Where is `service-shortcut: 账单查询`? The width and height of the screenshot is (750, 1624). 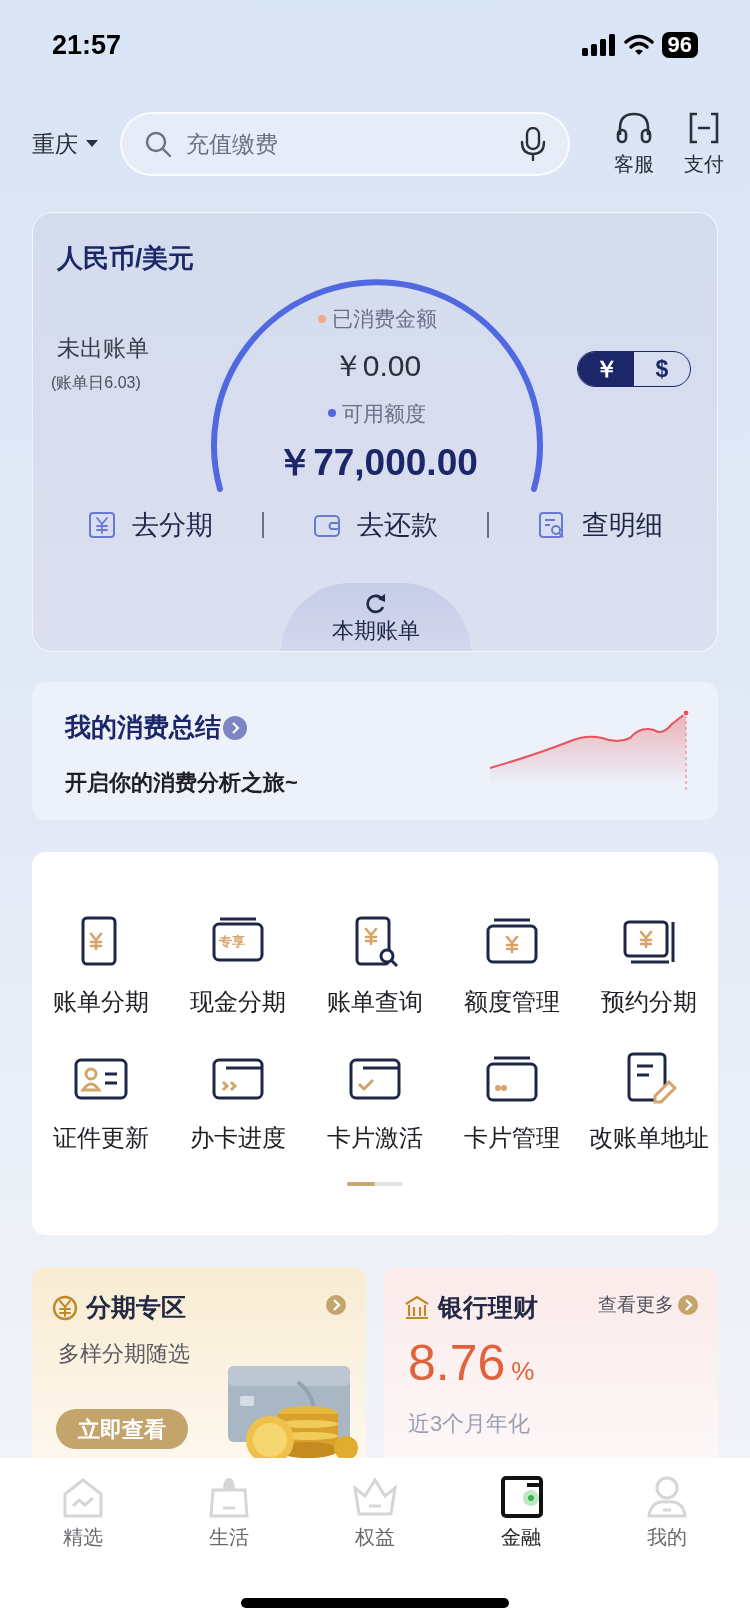
service-shortcut: 账单查询 is located at coordinates (375, 967).